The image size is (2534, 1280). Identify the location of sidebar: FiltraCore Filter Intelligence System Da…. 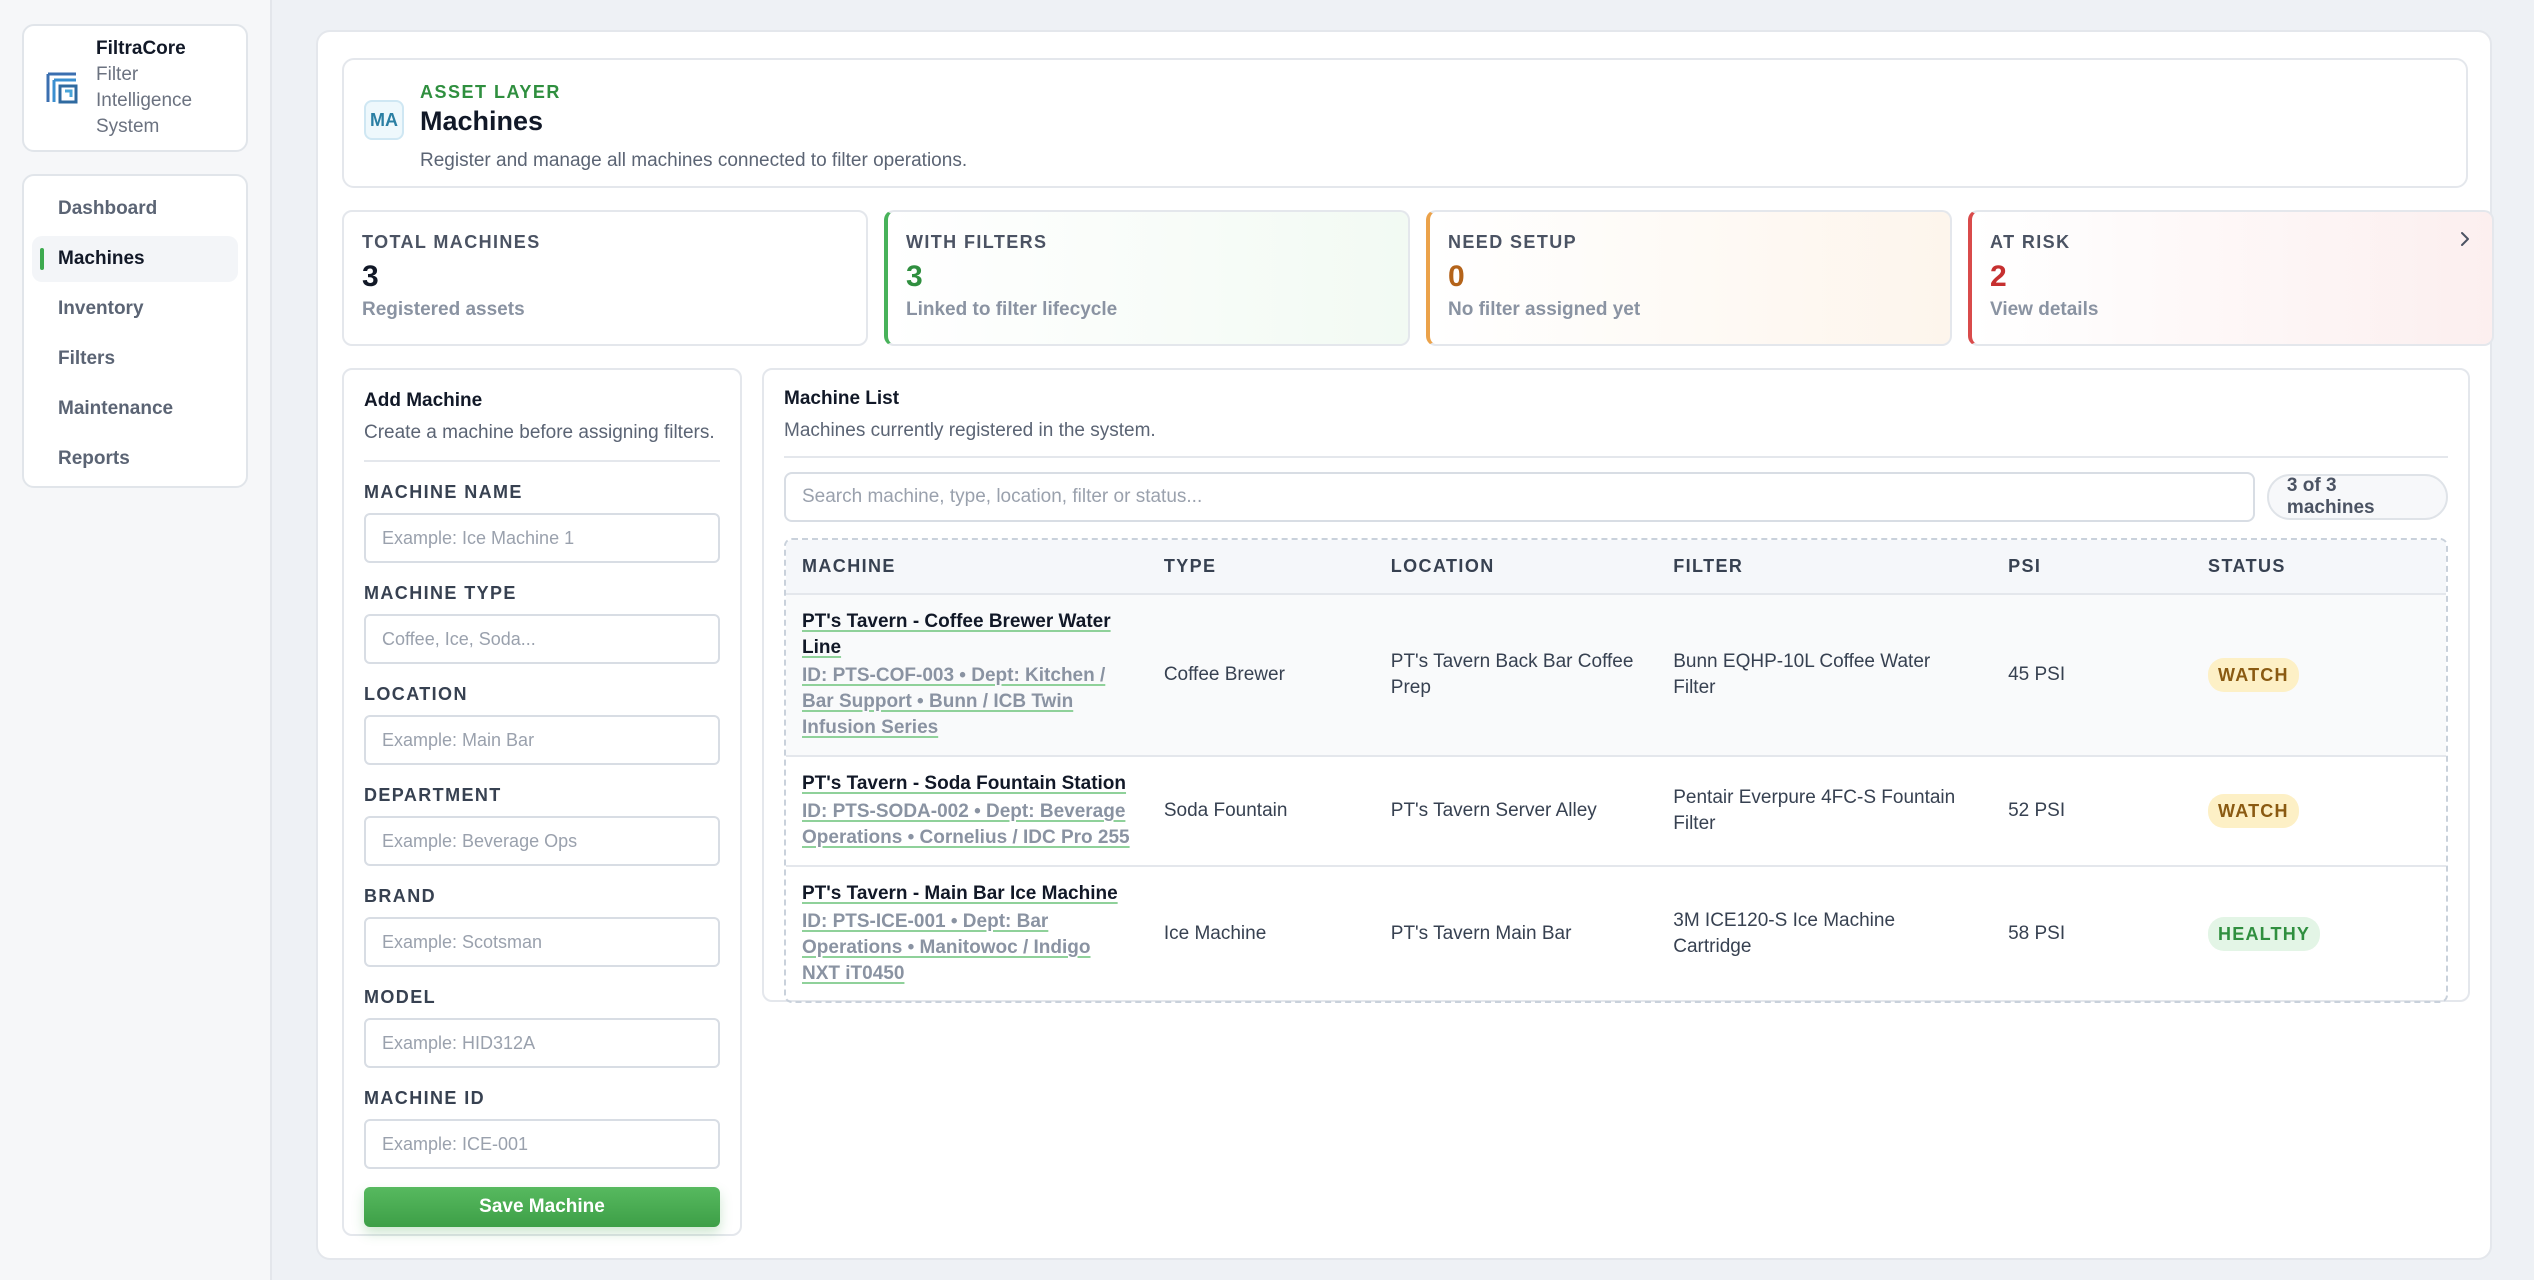
(136, 640).